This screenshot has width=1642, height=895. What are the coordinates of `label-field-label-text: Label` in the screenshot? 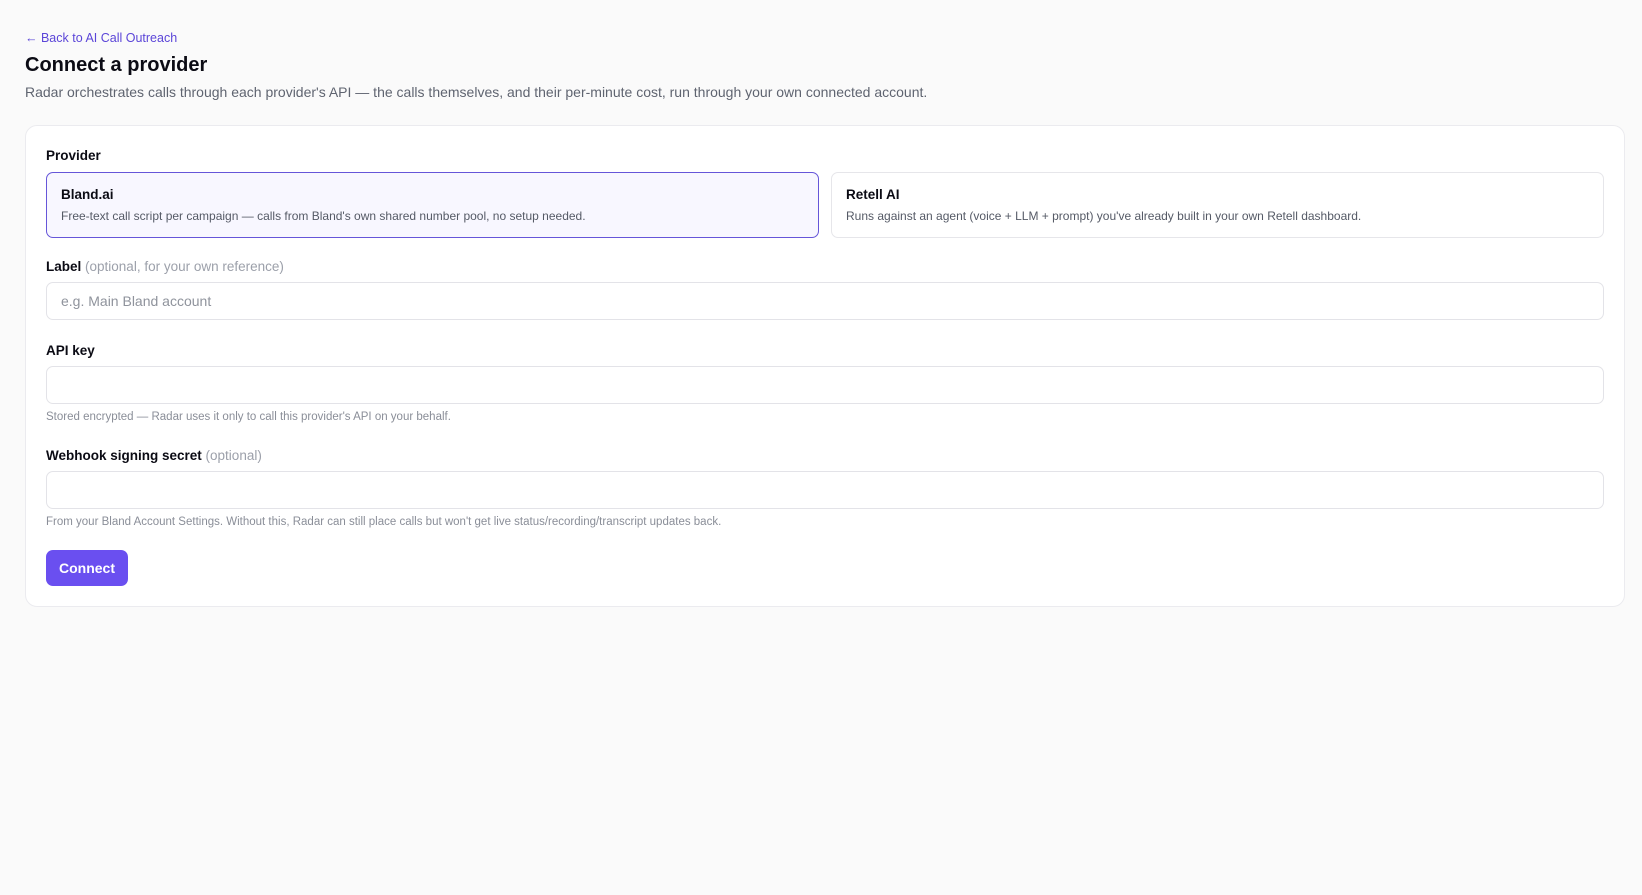 It's located at (64, 266).